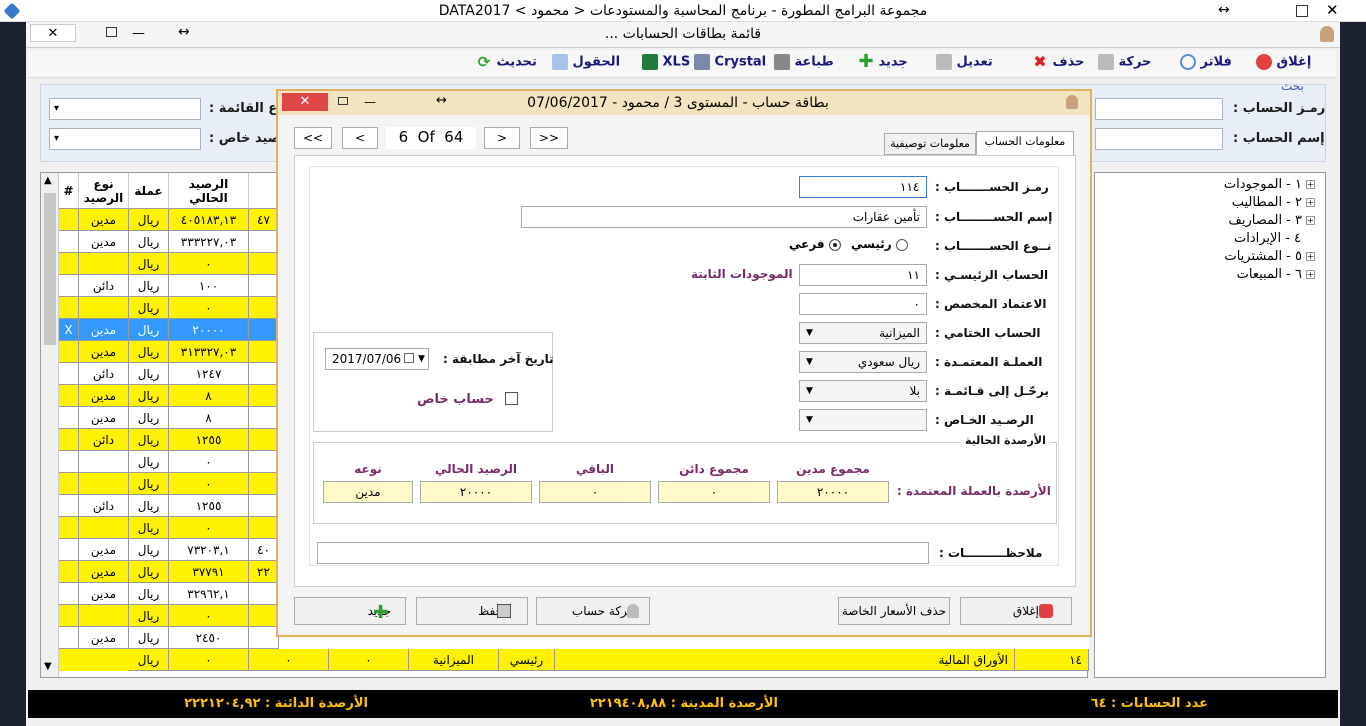 The image size is (1366, 726). Describe the element at coordinates (1269, 256) in the screenshot. I see `tree-item: +٥ - المشتريات` at that location.